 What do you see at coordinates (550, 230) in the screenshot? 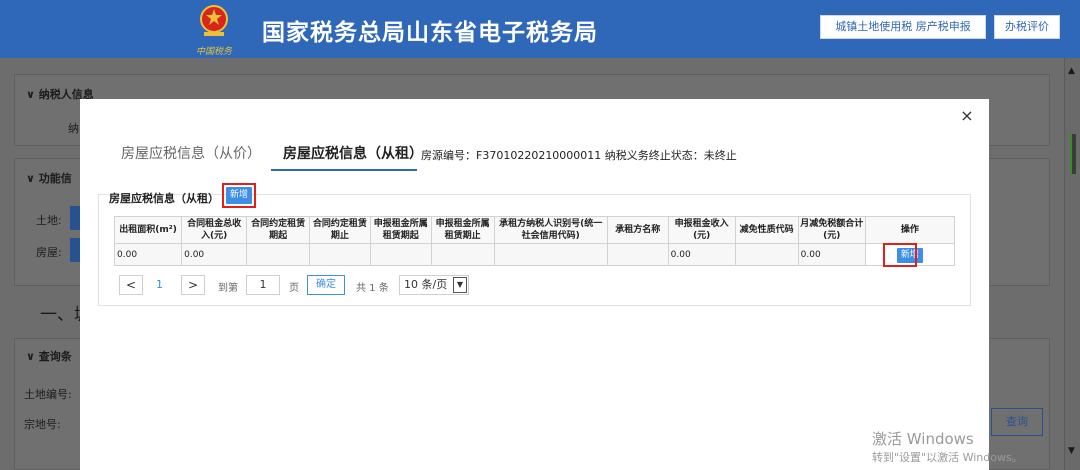
I see `column-header: 承租方纳税人识别号(统一社会信用代码)` at bounding box center [550, 230].